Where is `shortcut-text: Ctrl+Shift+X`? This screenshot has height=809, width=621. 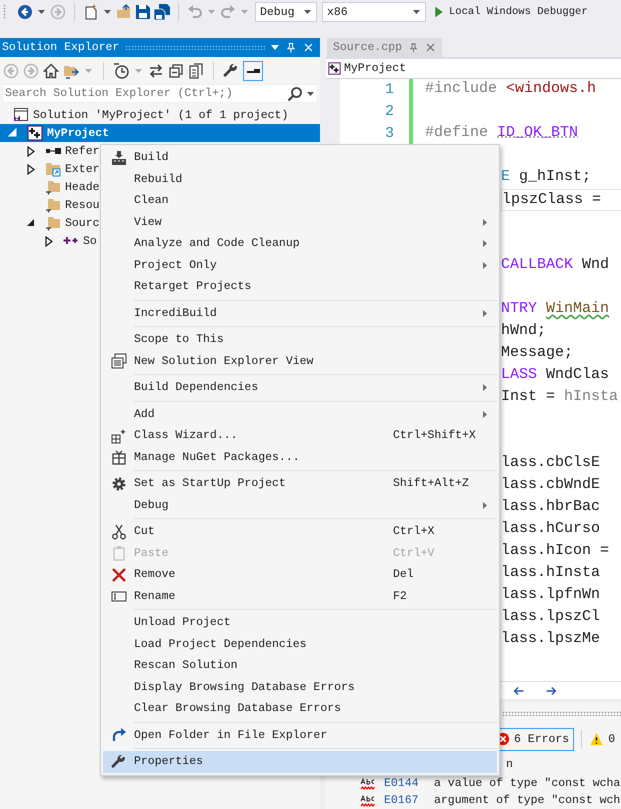 shortcut-text: Ctrl+Shift+X is located at coordinates (435, 435).